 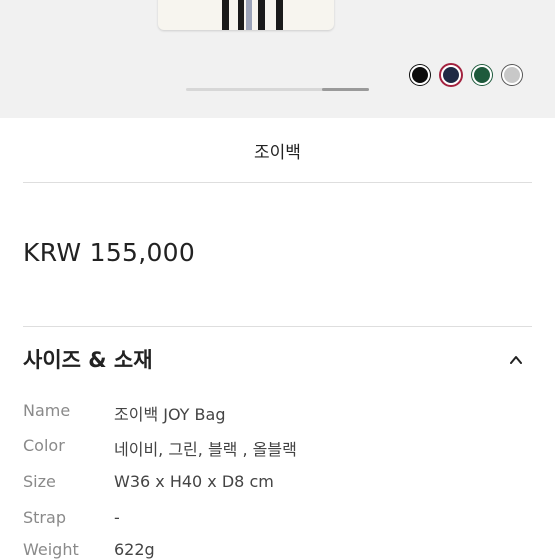 What do you see at coordinates (516, 360) in the screenshot?
I see `chevron-up-icon` at bounding box center [516, 360].